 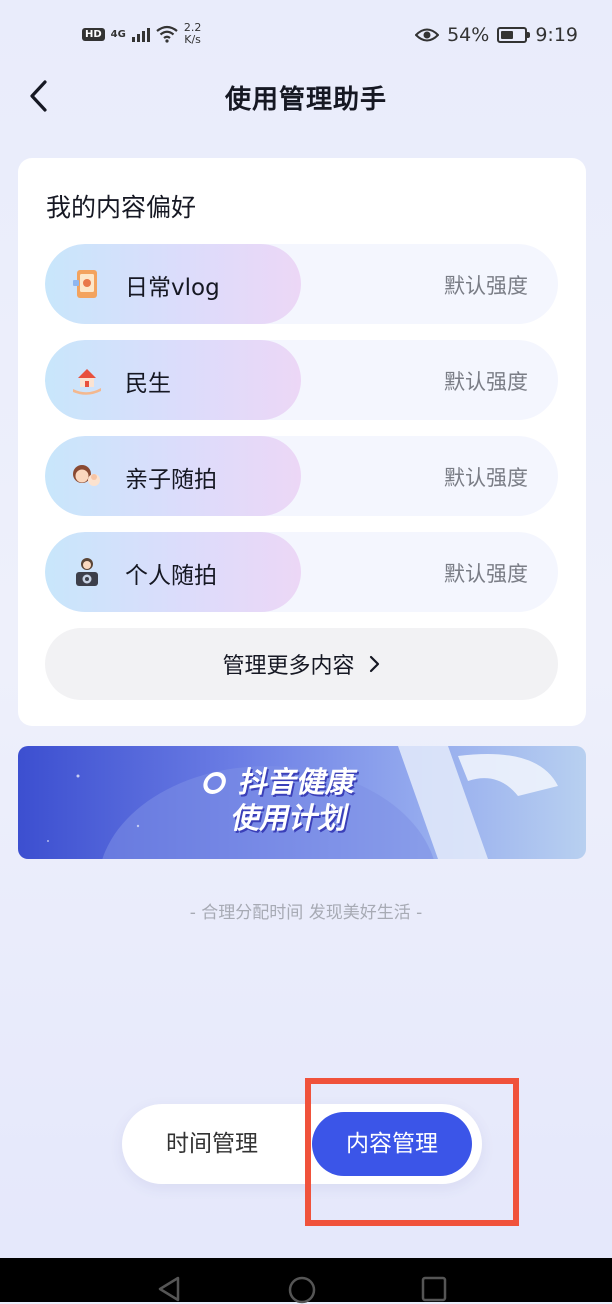 What do you see at coordinates (87, 382) in the screenshot?
I see `house-hand-icon` at bounding box center [87, 382].